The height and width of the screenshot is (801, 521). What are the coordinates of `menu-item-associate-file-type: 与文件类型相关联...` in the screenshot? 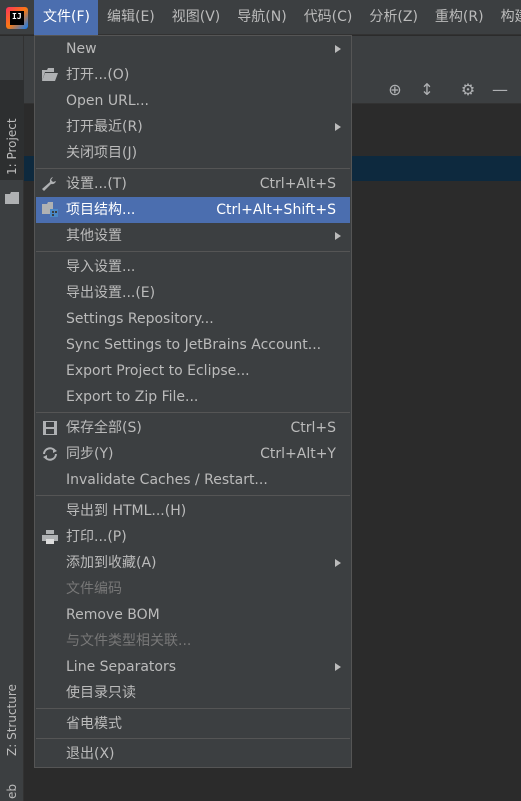 It's located at (193, 641).